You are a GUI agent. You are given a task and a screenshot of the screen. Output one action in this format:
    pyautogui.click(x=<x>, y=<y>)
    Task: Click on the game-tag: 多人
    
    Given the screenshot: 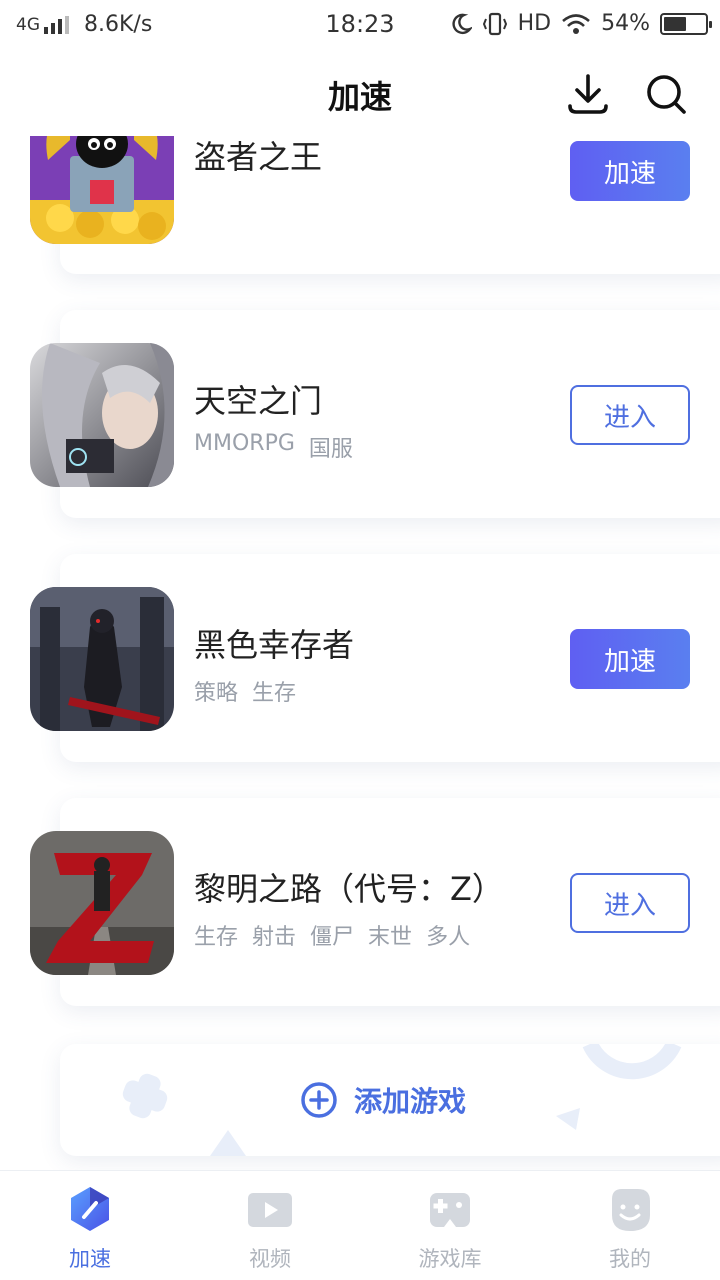 What is the action you would take?
    pyautogui.click(x=448, y=937)
    